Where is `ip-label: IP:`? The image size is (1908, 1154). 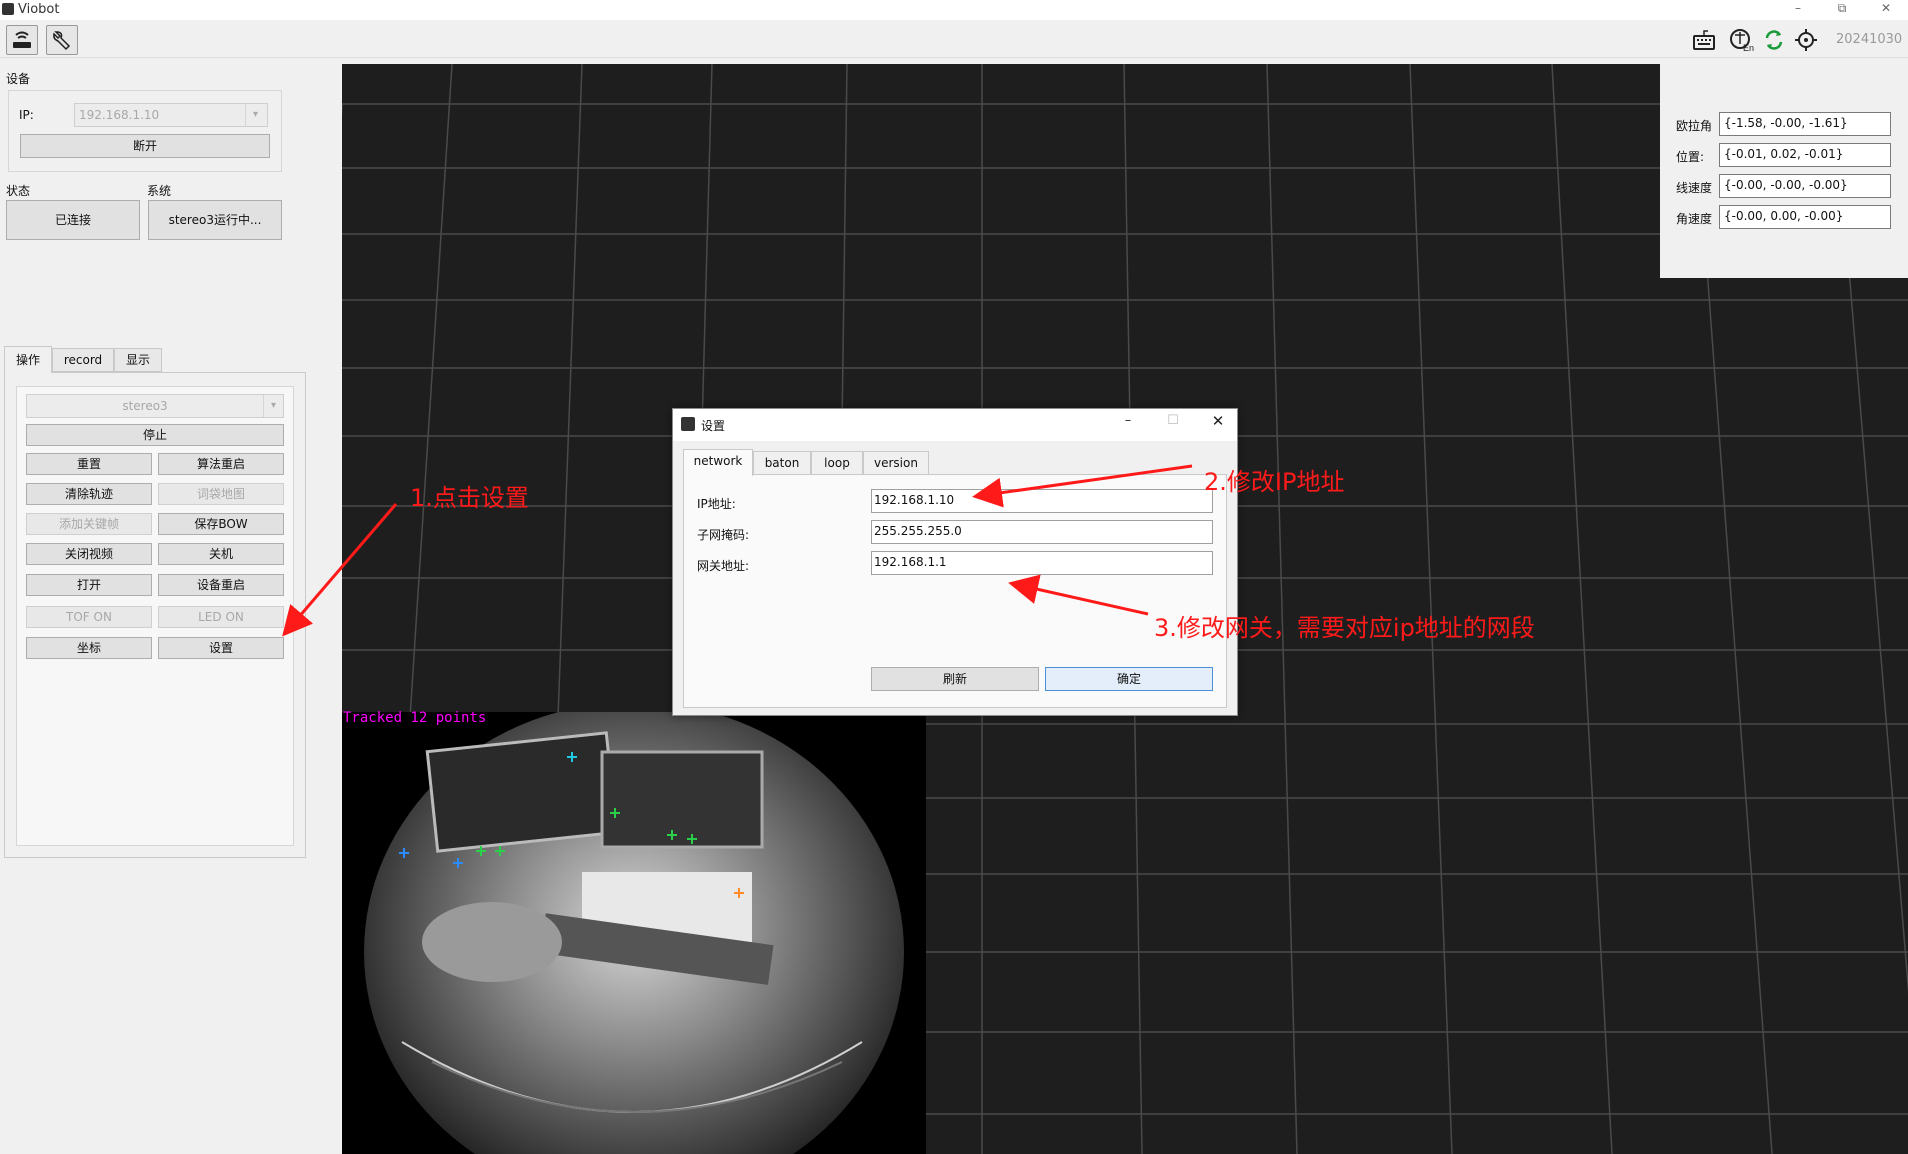 ip-label: IP: is located at coordinates (26, 115).